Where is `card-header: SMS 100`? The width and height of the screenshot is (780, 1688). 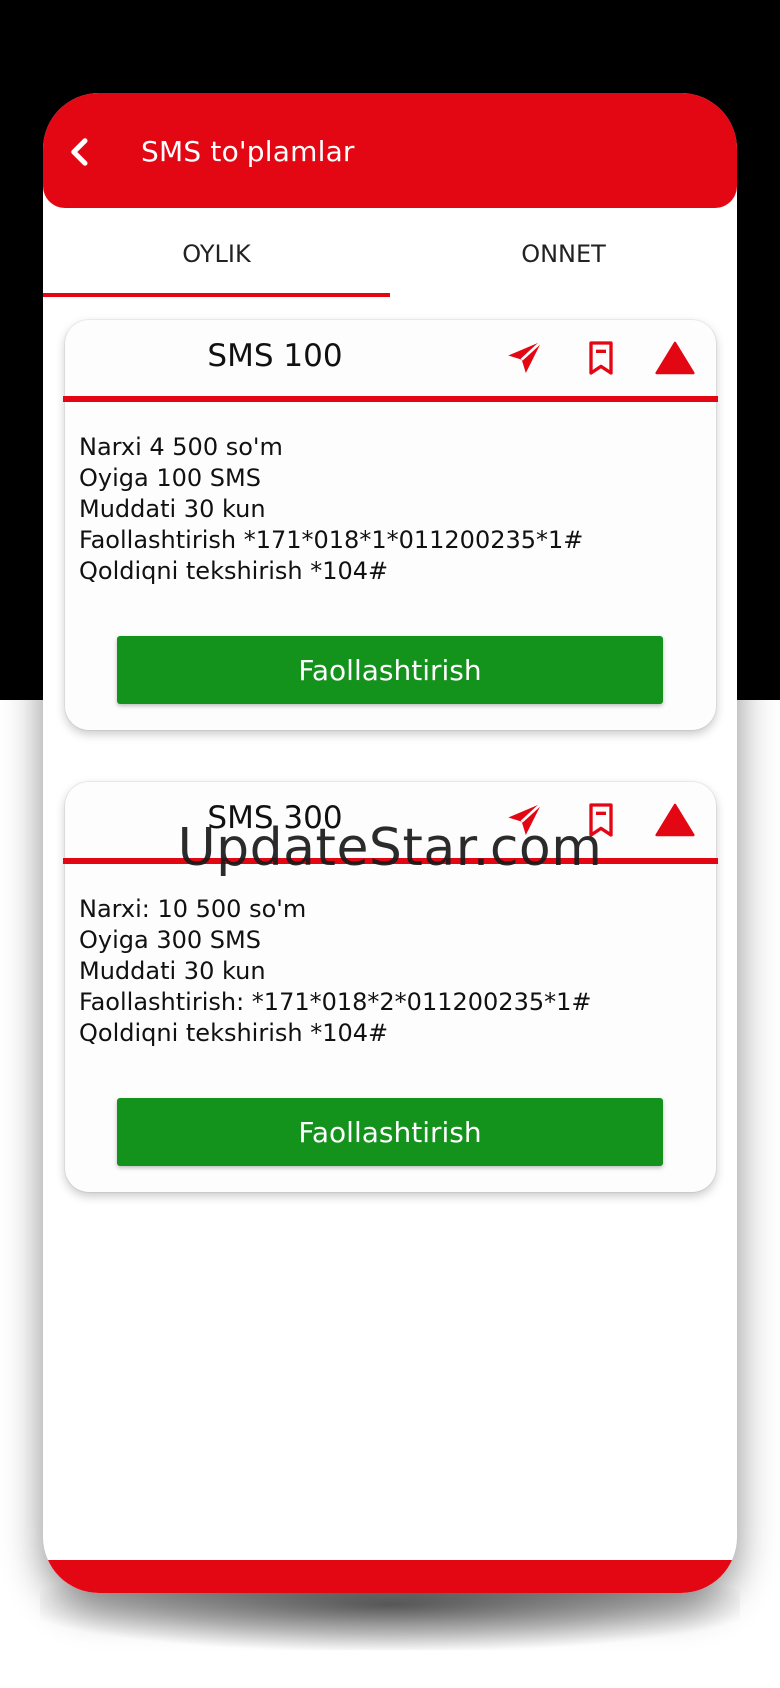
card-header: SMS 100 is located at coordinates (390, 358).